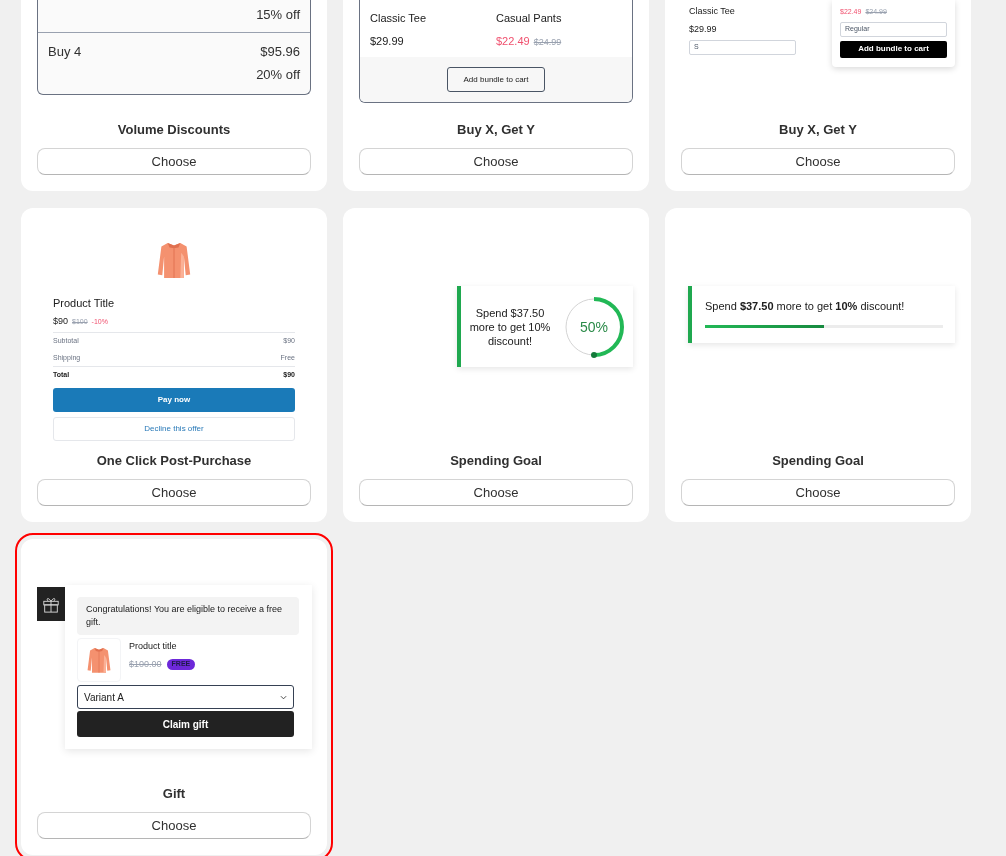 The width and height of the screenshot is (1006, 856). Describe the element at coordinates (61, 321) in the screenshot. I see `product-price: $90` at that location.